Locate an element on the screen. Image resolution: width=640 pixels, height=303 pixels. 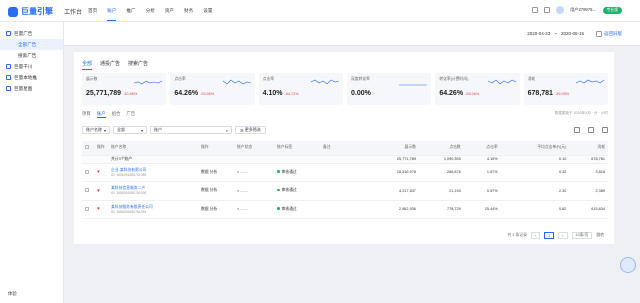
tab-project: 项目 is located at coordinates (86, 114).